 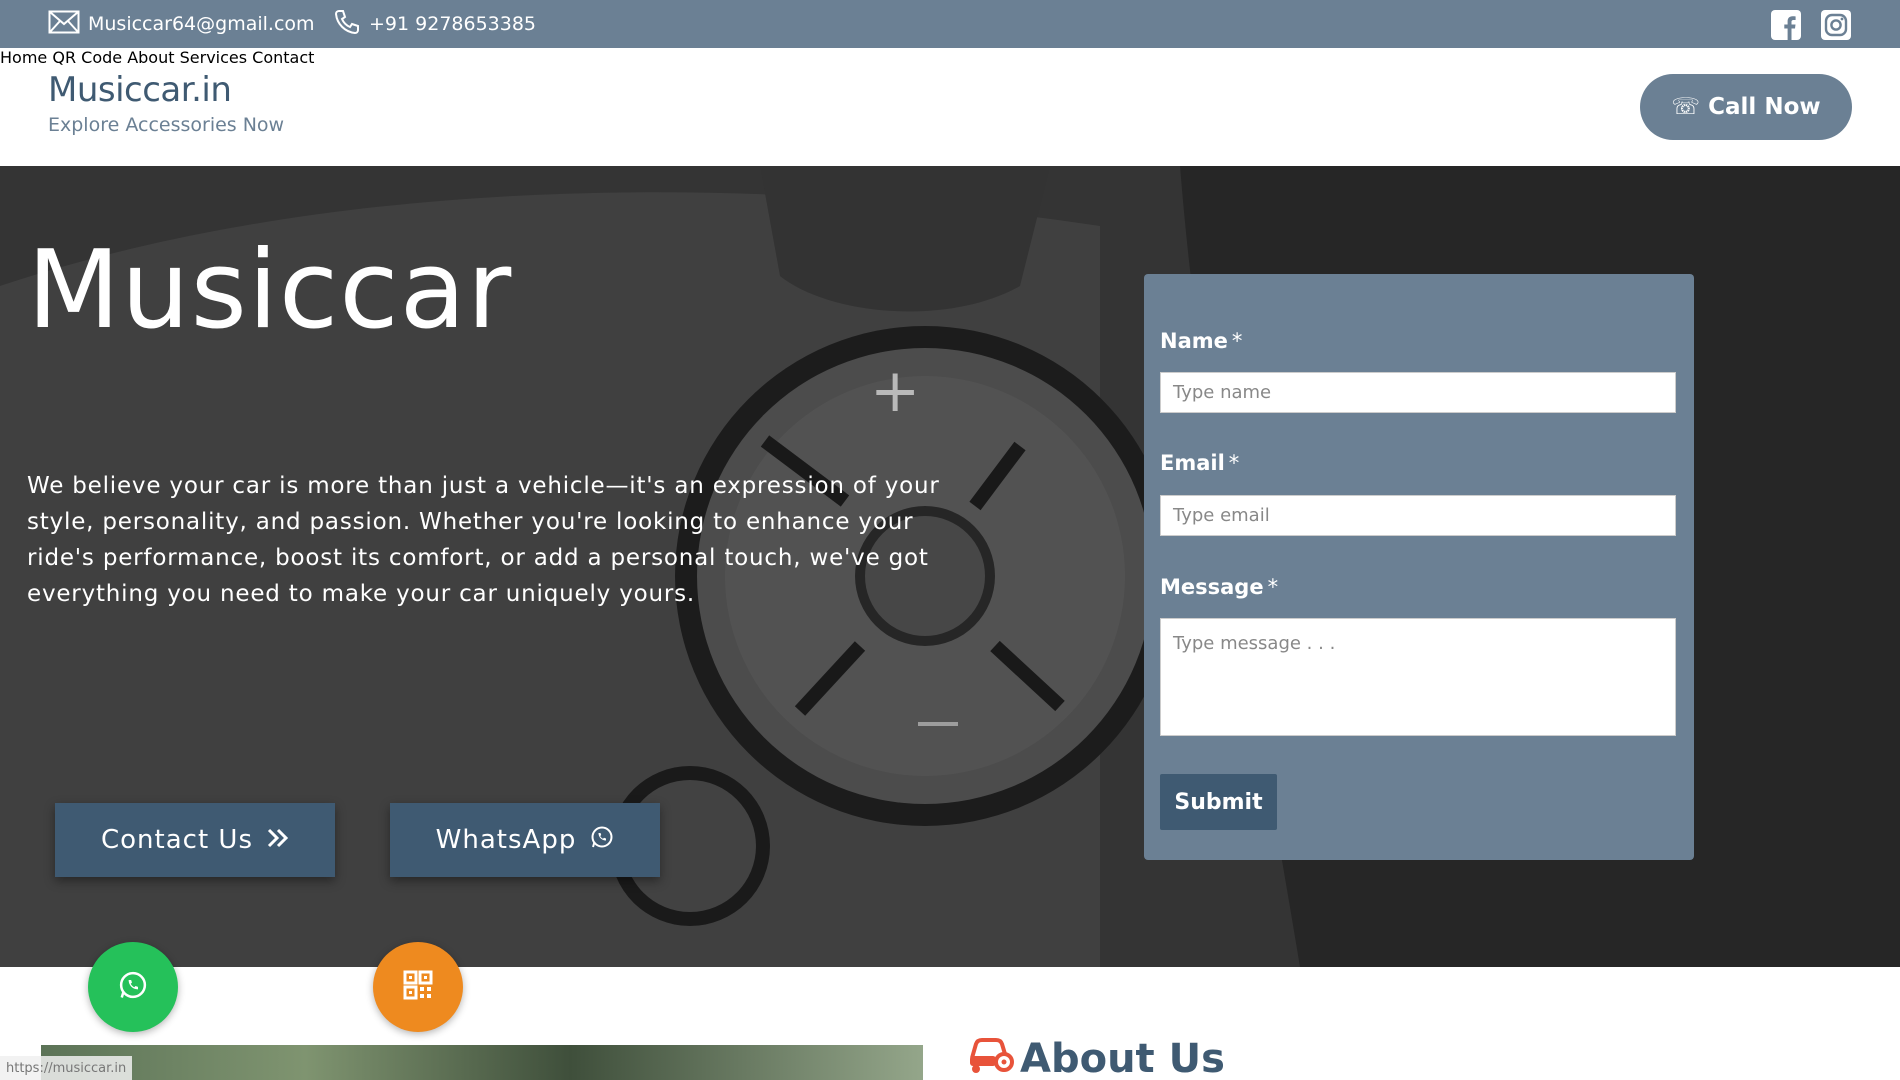 I want to click on phone-contact: +91 9278653385, so click(x=434, y=24).